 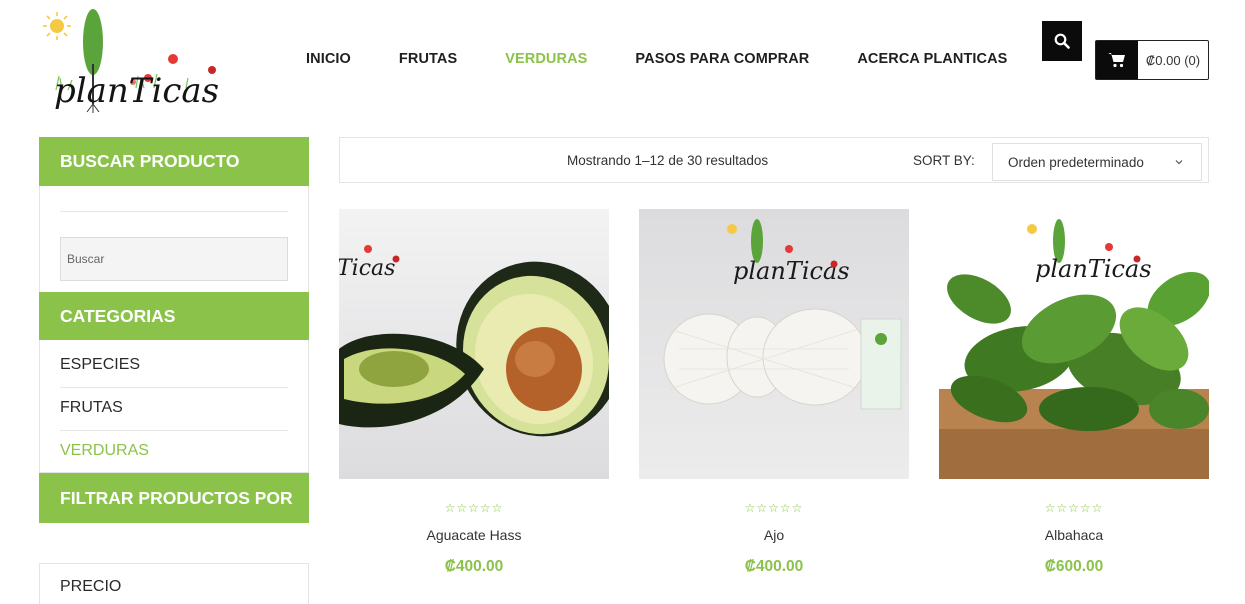 I want to click on product-price: ₡600.00, so click(x=1074, y=566).